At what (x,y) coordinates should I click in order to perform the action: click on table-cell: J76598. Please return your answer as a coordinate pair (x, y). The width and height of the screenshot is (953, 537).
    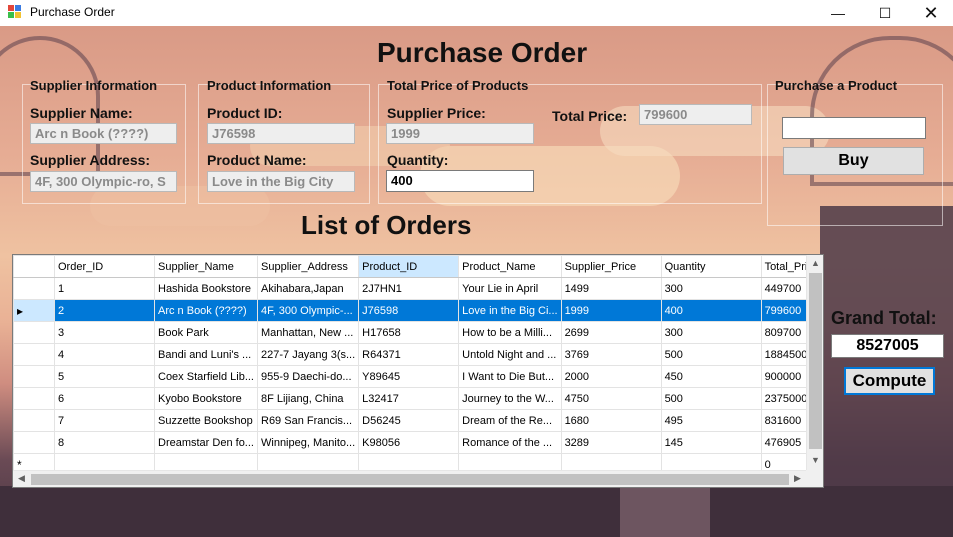
    Looking at the image, I should click on (409, 310).